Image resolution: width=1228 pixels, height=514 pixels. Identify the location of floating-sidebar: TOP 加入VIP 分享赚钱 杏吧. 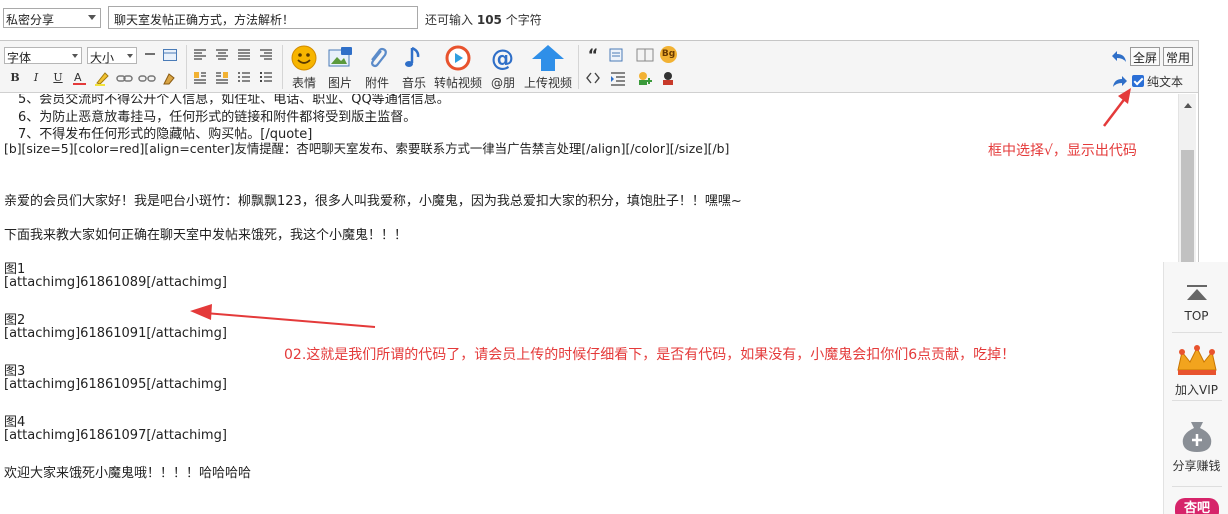
(1195, 388).